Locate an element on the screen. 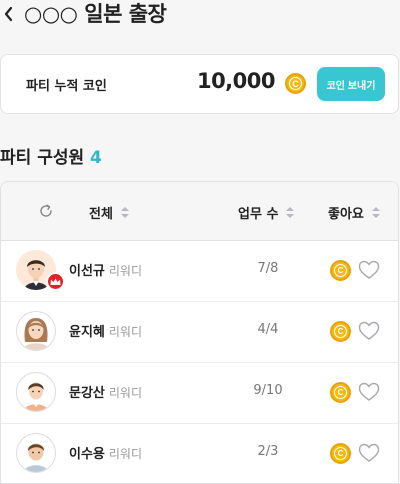 The image size is (400, 484). column-tasks: 업무 수 is located at coordinates (266, 212).